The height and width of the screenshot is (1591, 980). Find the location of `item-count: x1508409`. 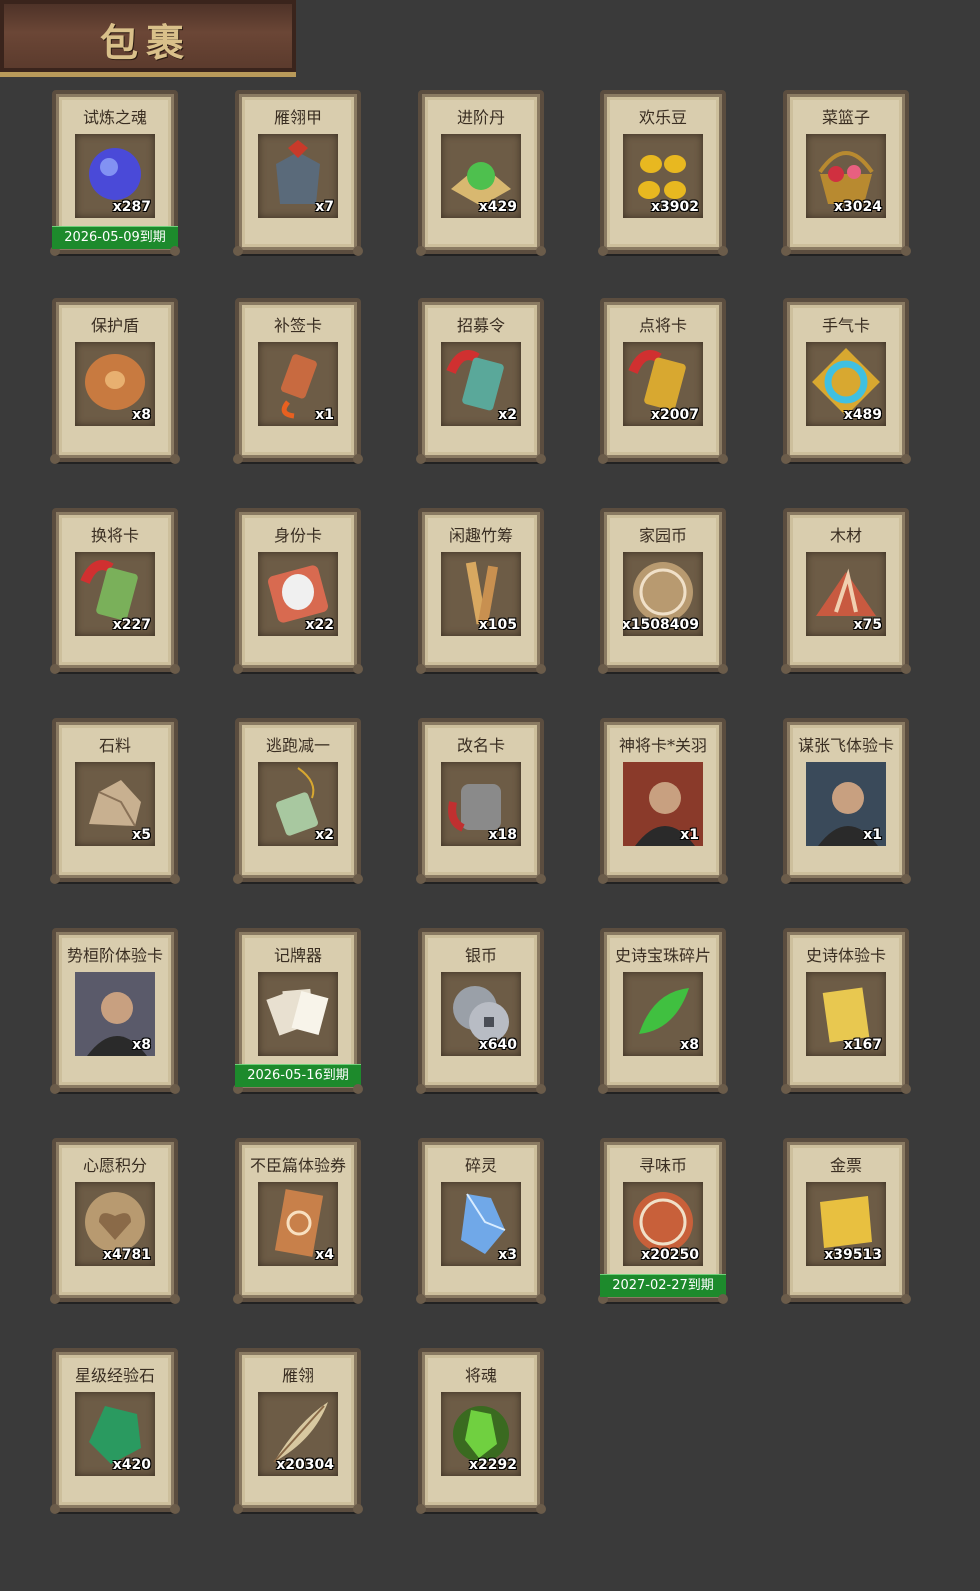

item-count: x1508409 is located at coordinates (661, 625).